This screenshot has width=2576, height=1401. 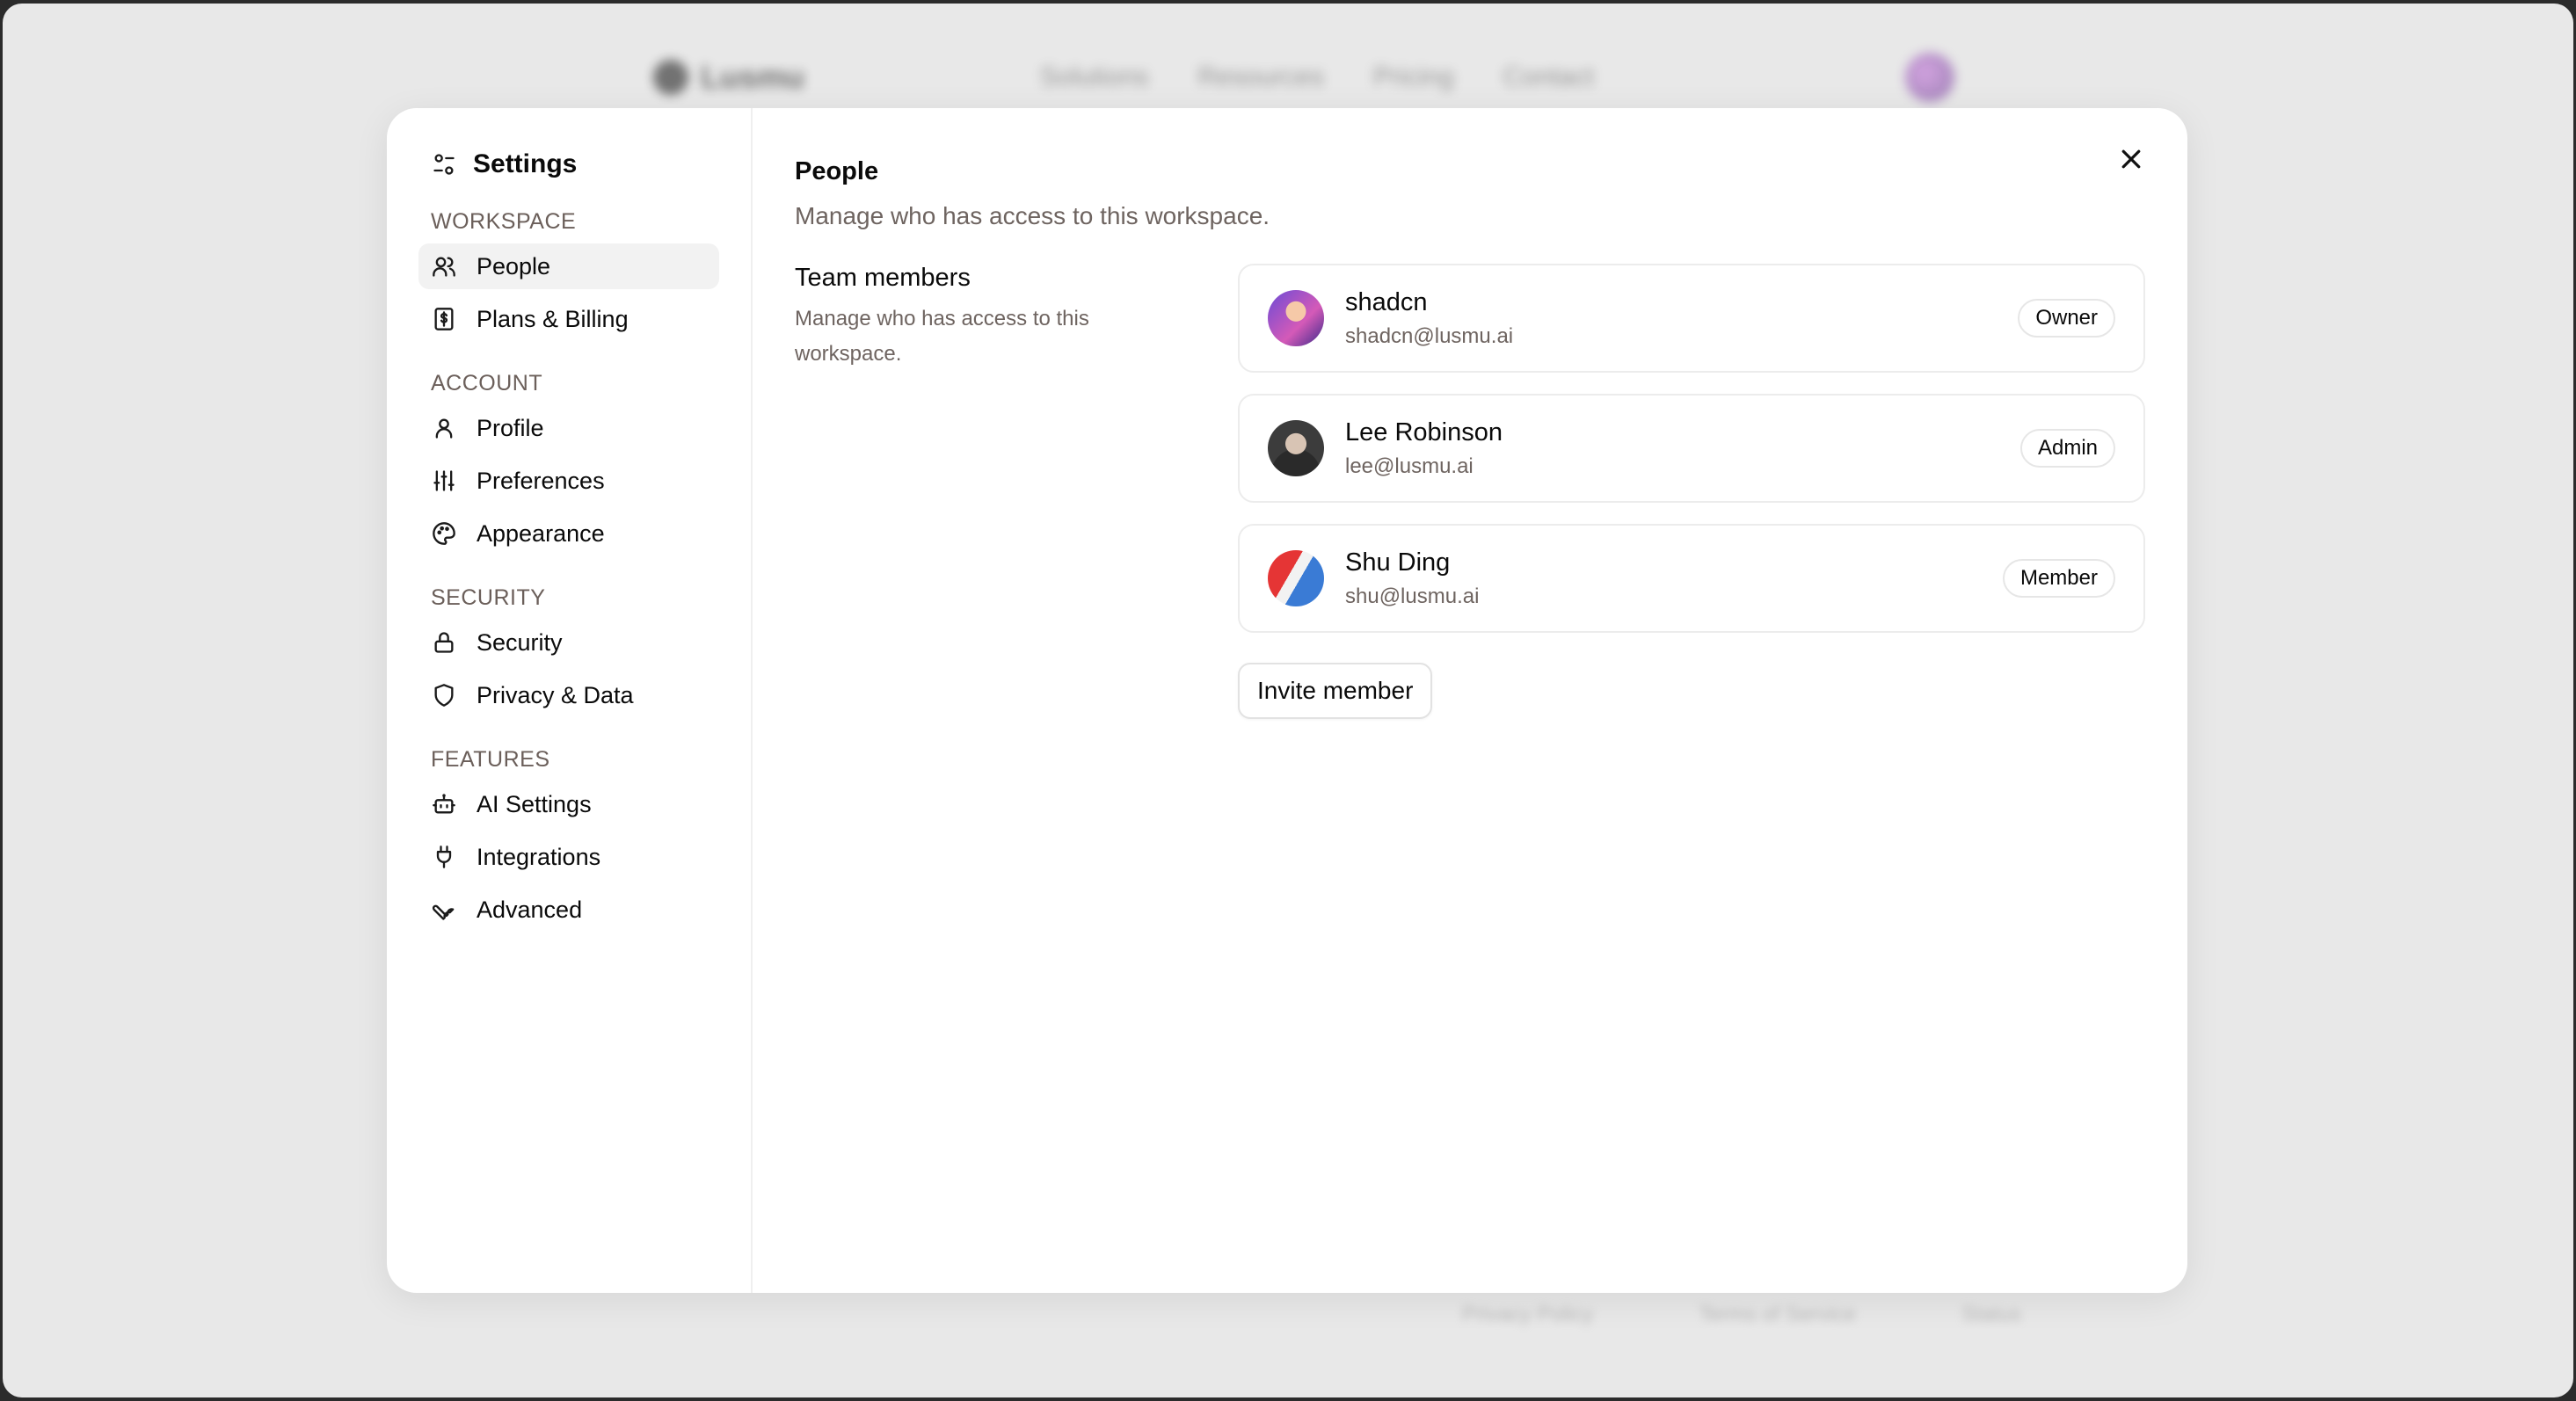 What do you see at coordinates (1413, 77) in the screenshot?
I see `nav-link-pricing: Pricing` at bounding box center [1413, 77].